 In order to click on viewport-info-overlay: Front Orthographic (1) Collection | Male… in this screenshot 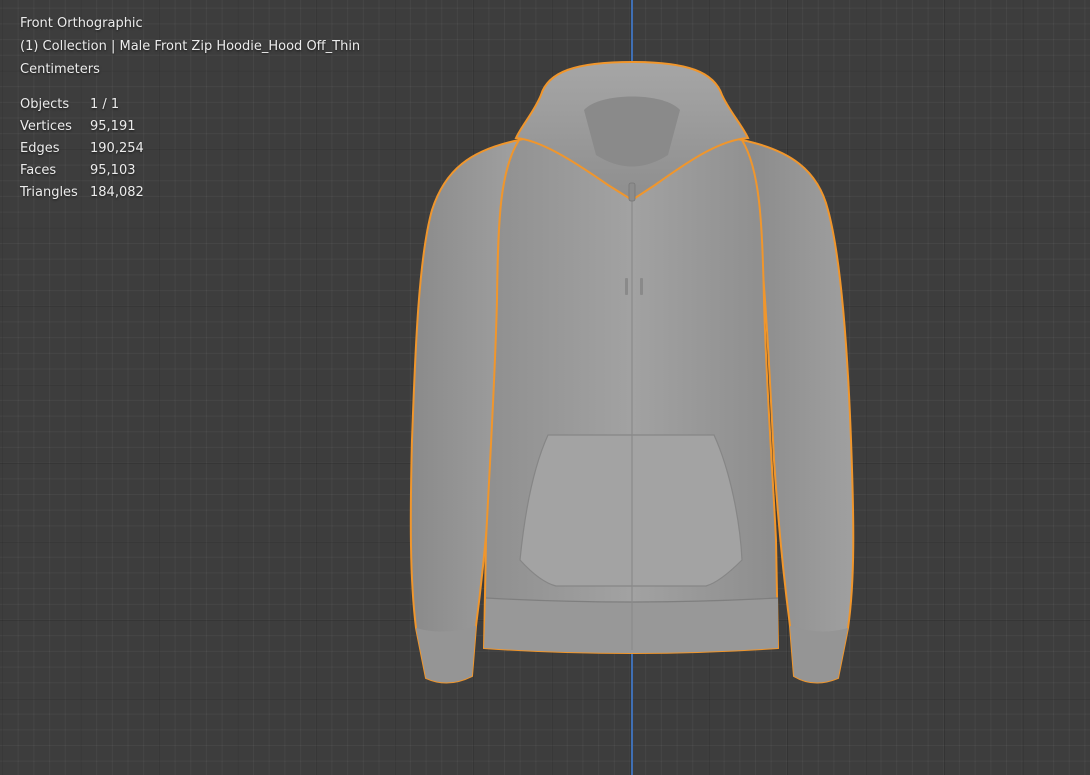, I will do `click(190, 108)`.